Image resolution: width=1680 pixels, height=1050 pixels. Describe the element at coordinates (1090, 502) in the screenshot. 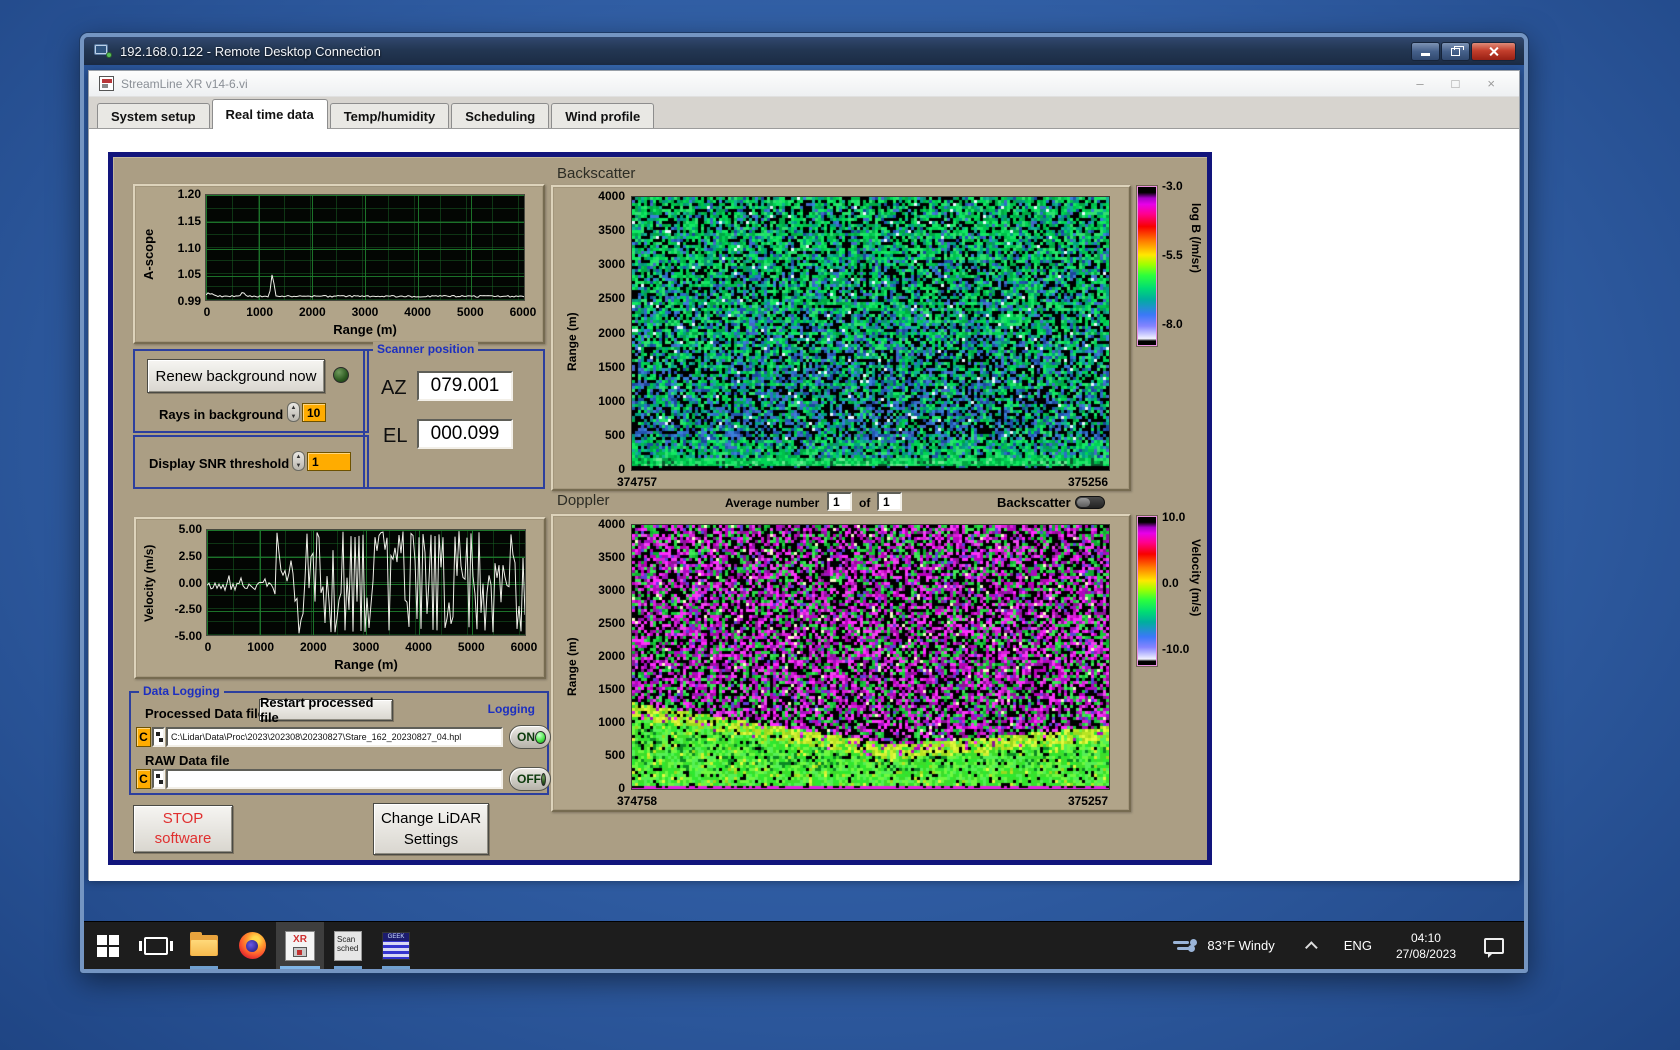

I see `backscatter-toggle` at that location.